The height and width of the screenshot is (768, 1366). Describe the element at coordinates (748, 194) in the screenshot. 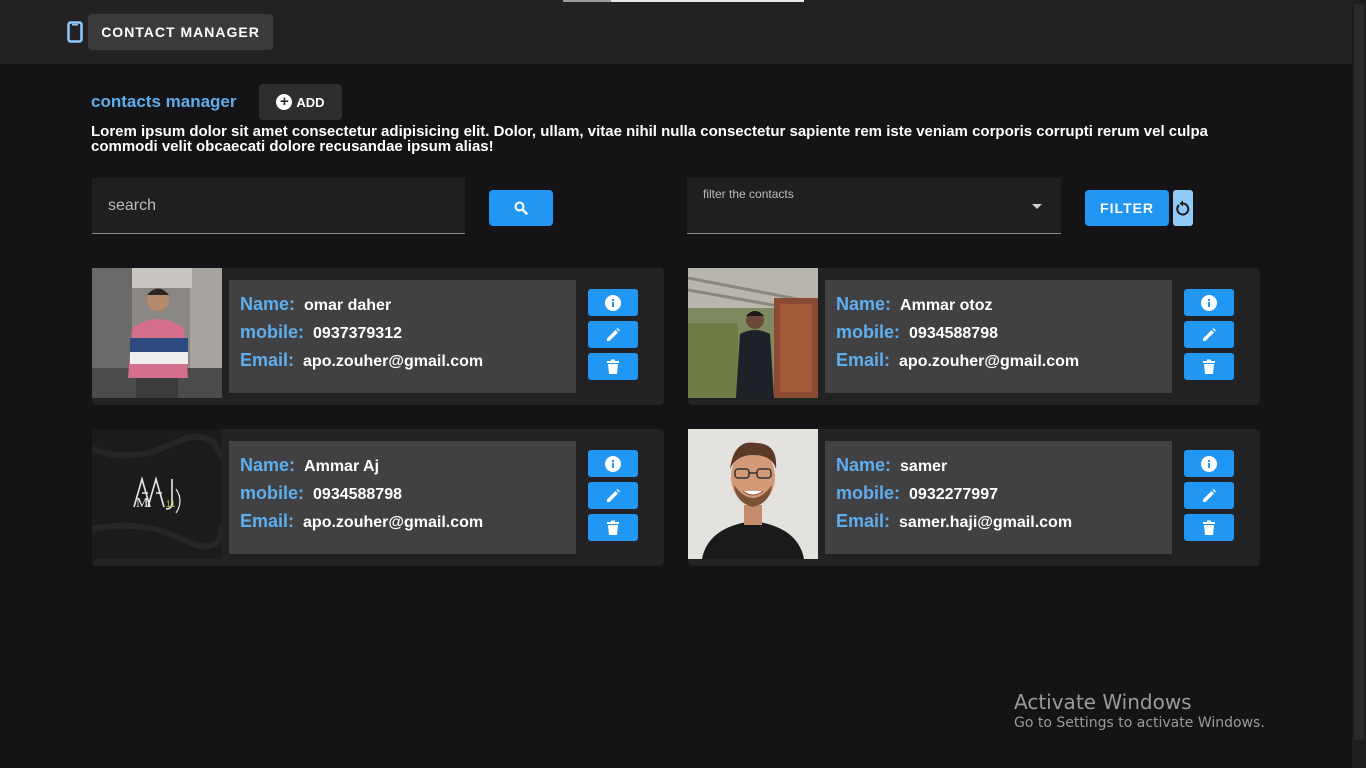

I see `filter-label: filter the contacts` at that location.